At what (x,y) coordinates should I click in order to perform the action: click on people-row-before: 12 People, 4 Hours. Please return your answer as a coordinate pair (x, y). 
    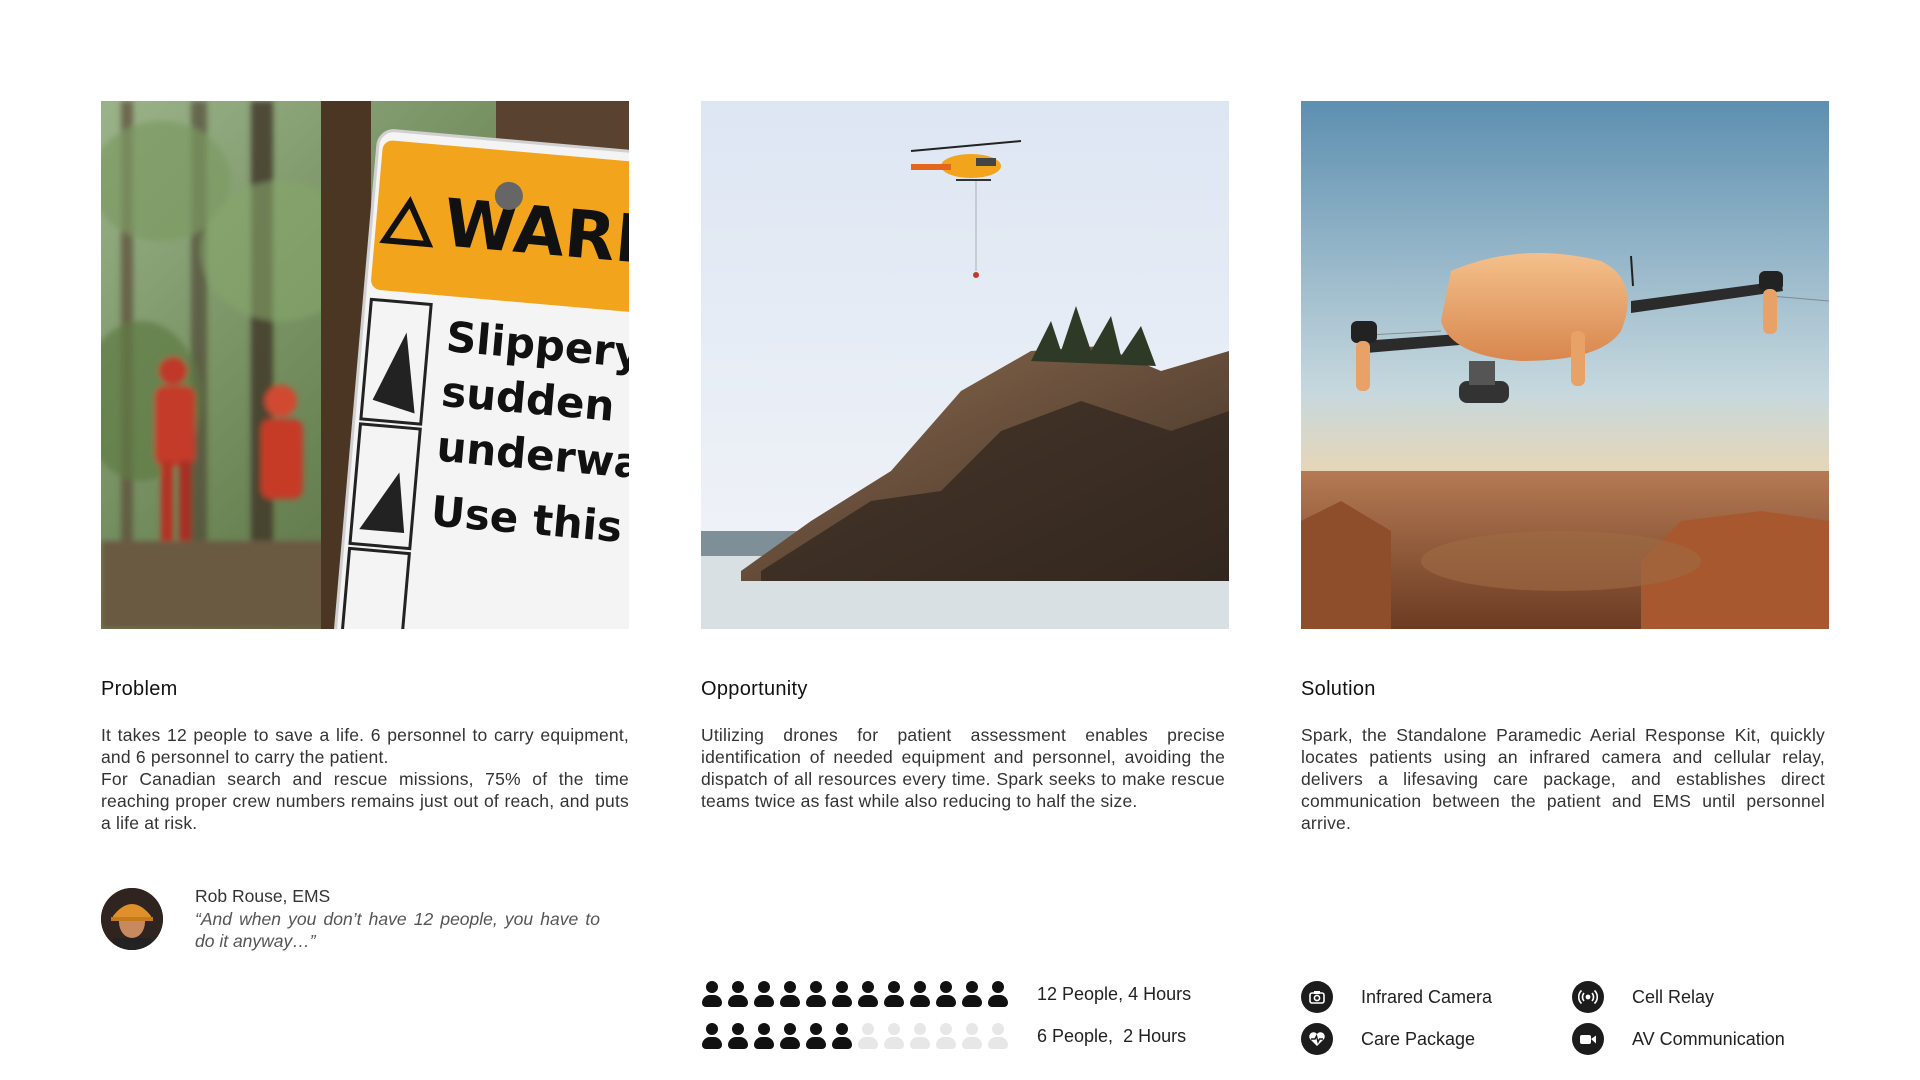
    Looking at the image, I should click on (965, 996).